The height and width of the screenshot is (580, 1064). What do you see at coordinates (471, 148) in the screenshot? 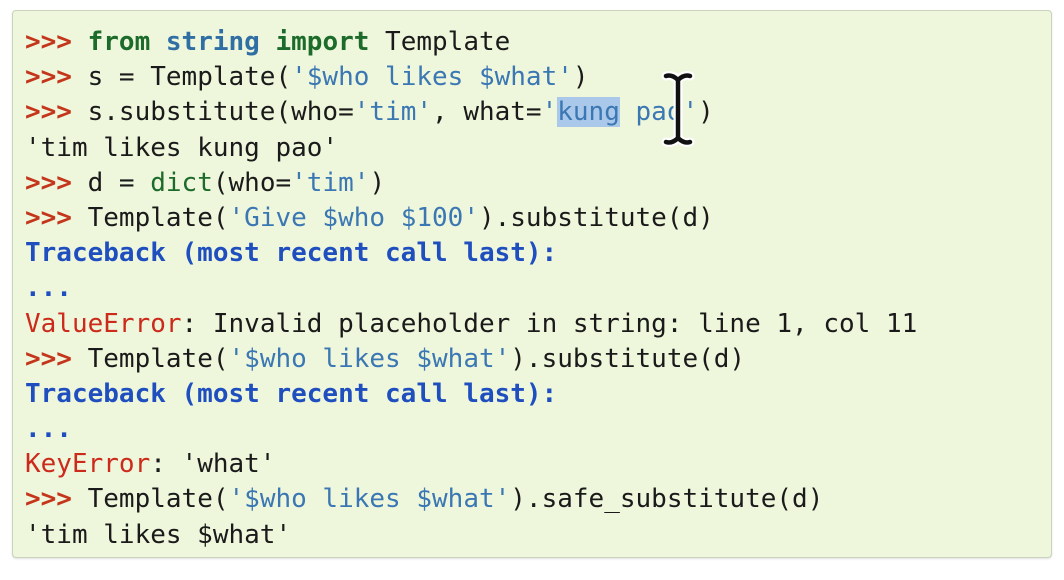
I see `code-line: 'tim likes kung pao'` at bounding box center [471, 148].